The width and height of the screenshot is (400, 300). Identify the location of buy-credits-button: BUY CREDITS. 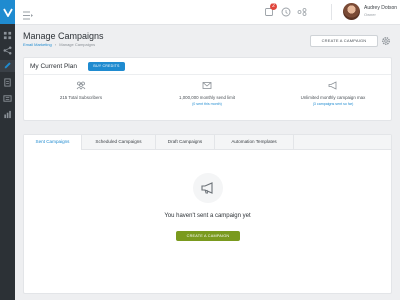
(106, 66).